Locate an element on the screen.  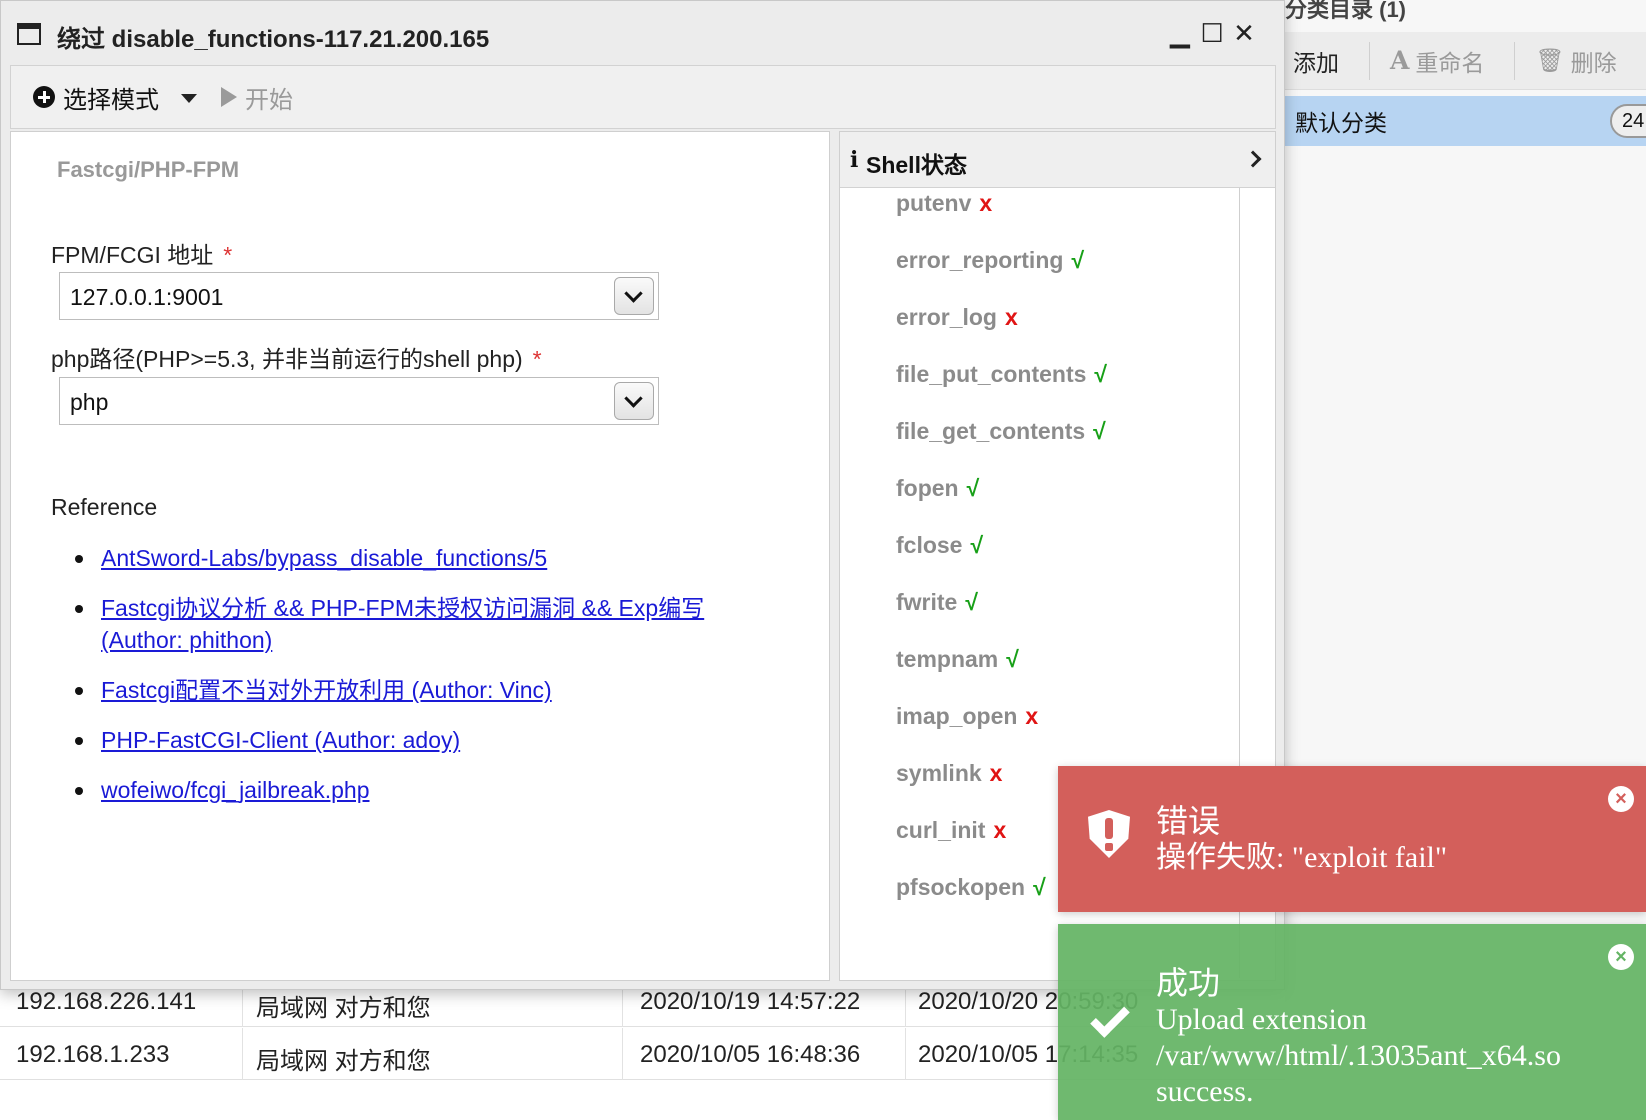
maximize-icon: ☐ is located at coordinates (1212, 33).